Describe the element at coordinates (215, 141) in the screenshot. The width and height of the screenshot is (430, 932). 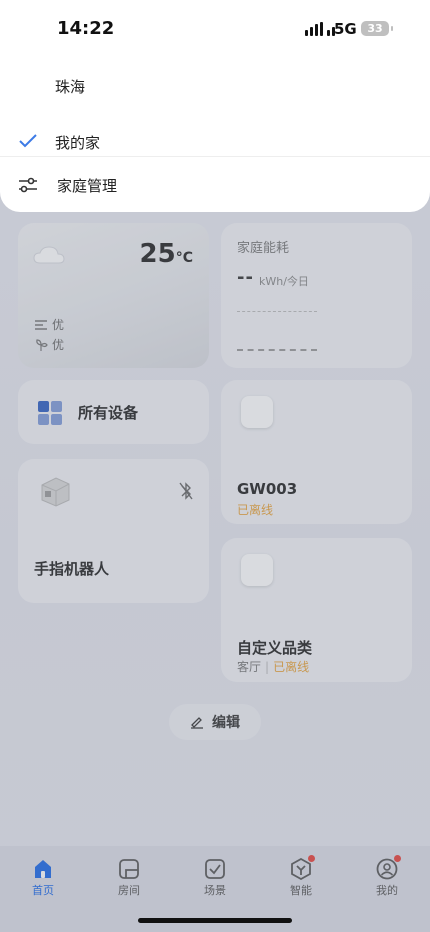
I see `home-option-my-home: 我的家` at that location.